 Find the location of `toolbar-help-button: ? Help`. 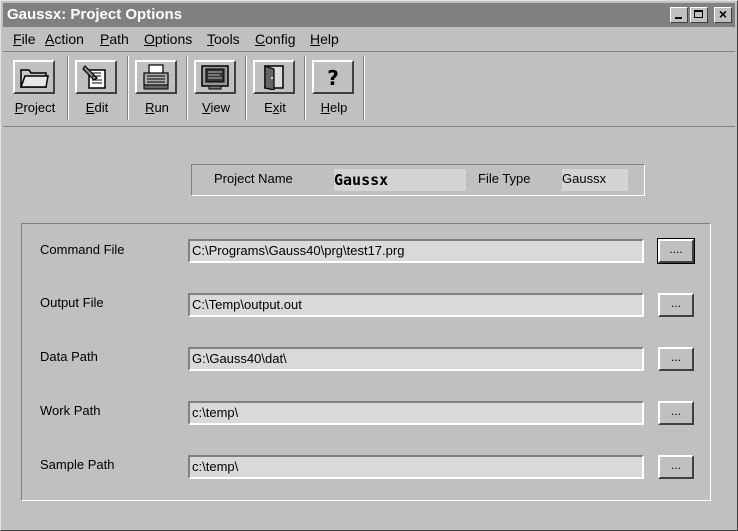

toolbar-help-button: ? Help is located at coordinates (334, 89).